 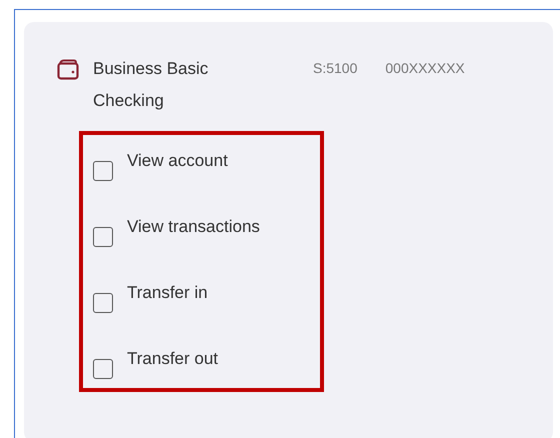 What do you see at coordinates (335, 68) in the screenshot?
I see `account-code: S:5100` at bounding box center [335, 68].